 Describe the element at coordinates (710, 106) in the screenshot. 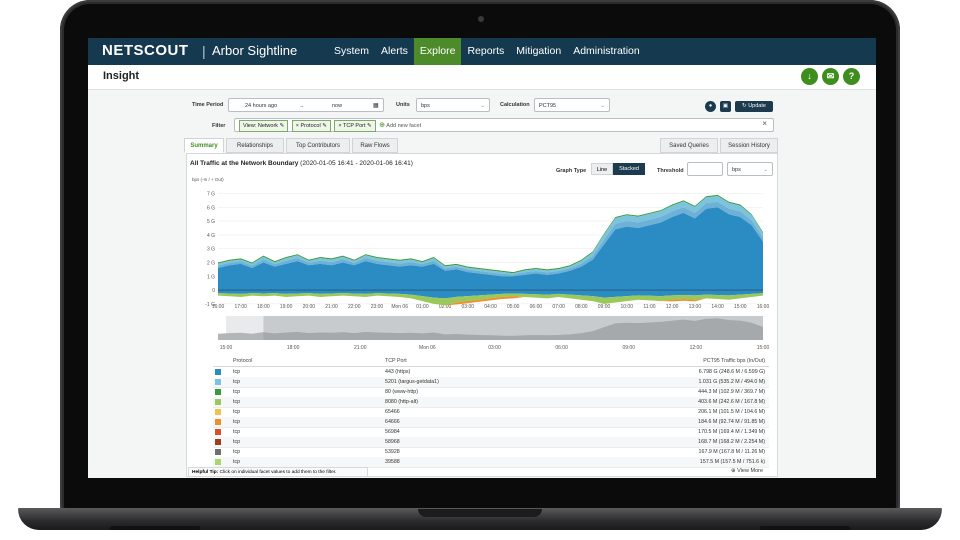

I see `bell-icon: ●` at that location.